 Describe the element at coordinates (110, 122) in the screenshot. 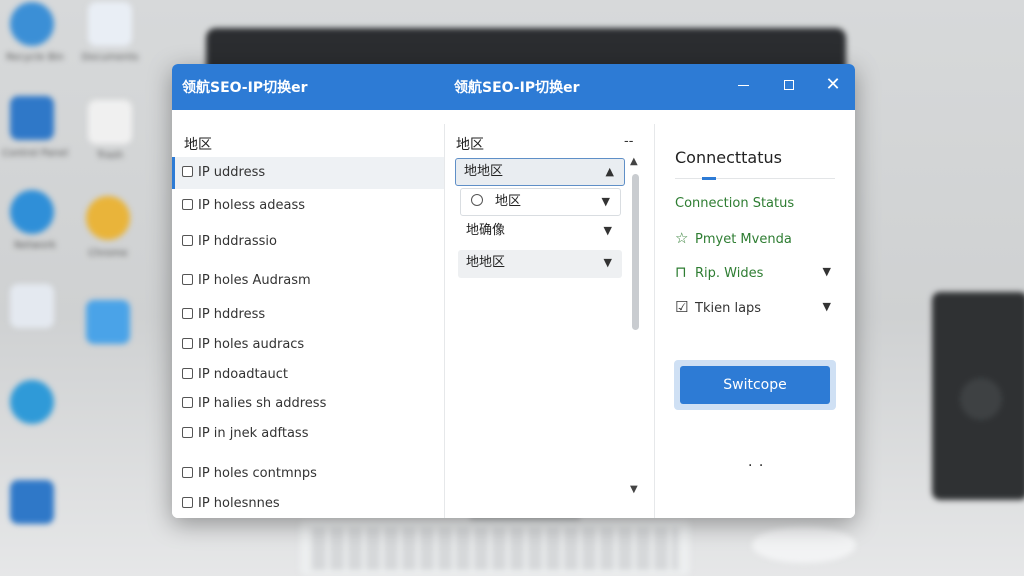

I see `desktop-icon-trash` at that location.